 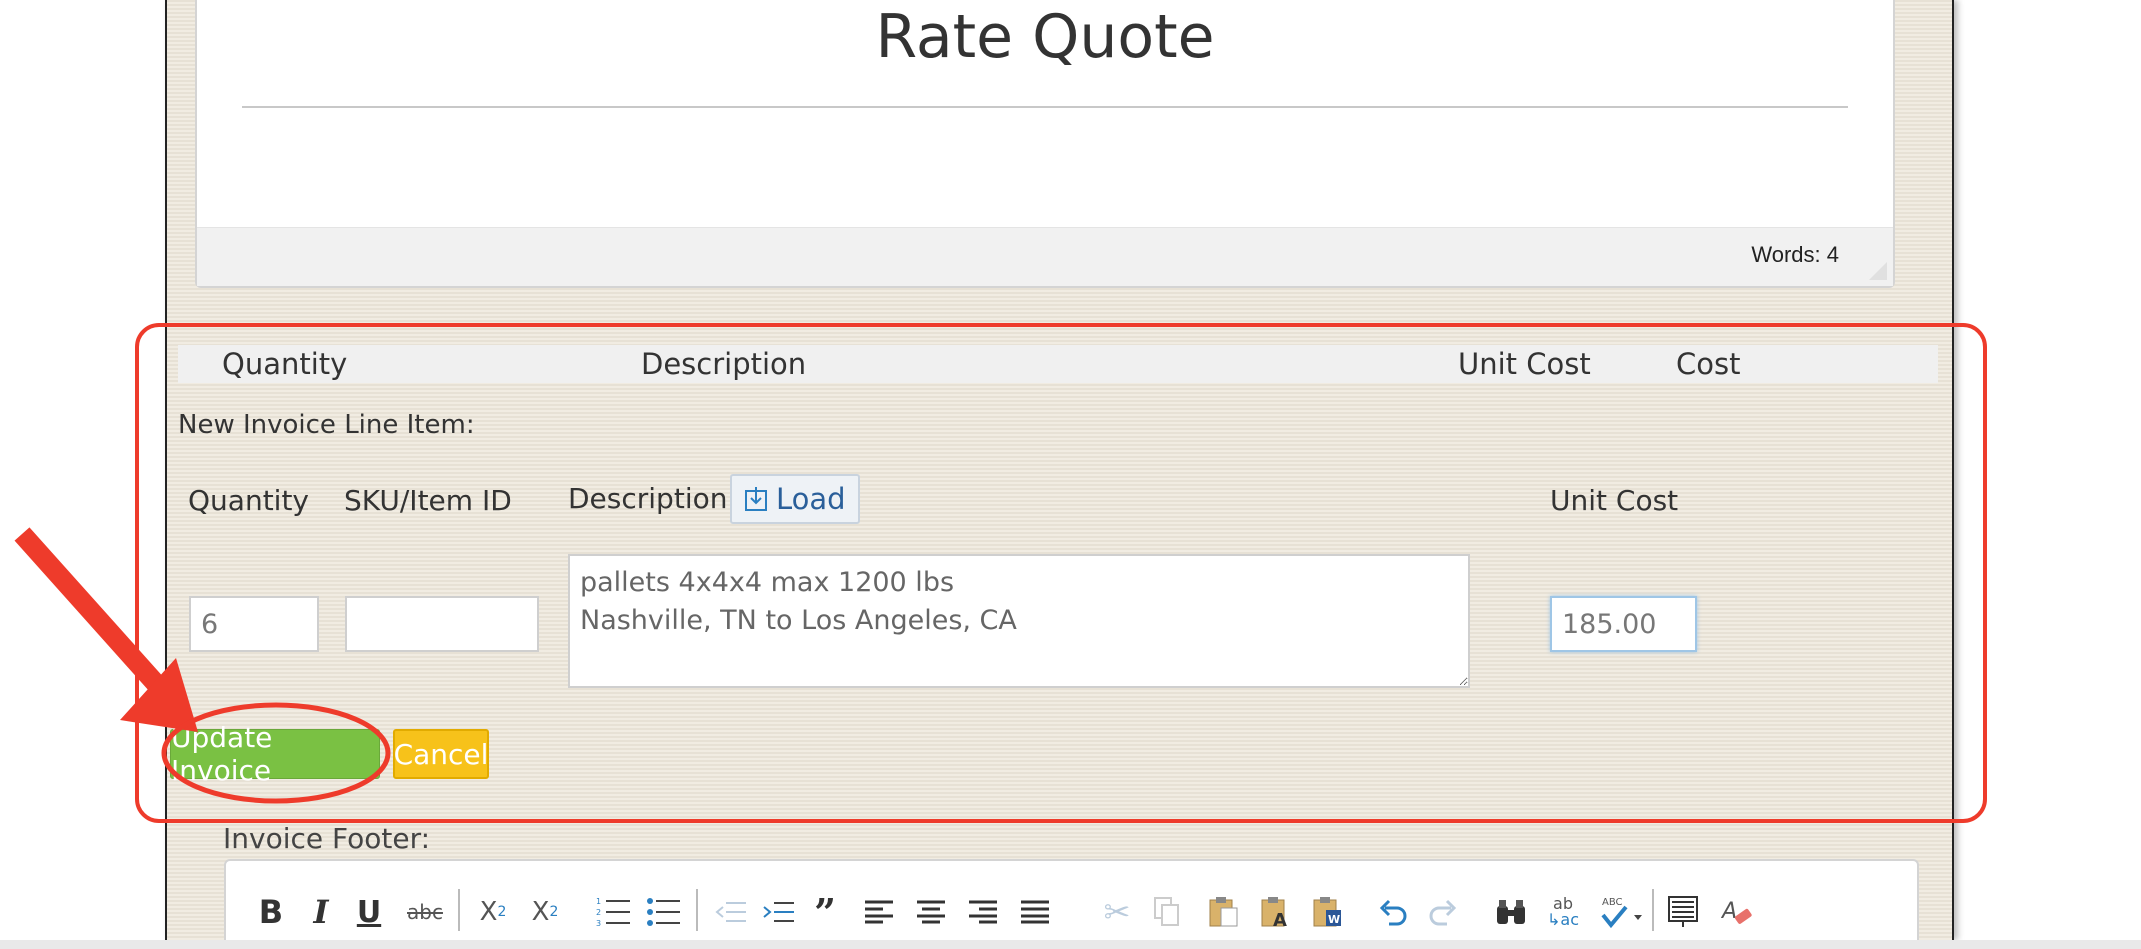 I want to click on copy-icon, so click(x=1167, y=912).